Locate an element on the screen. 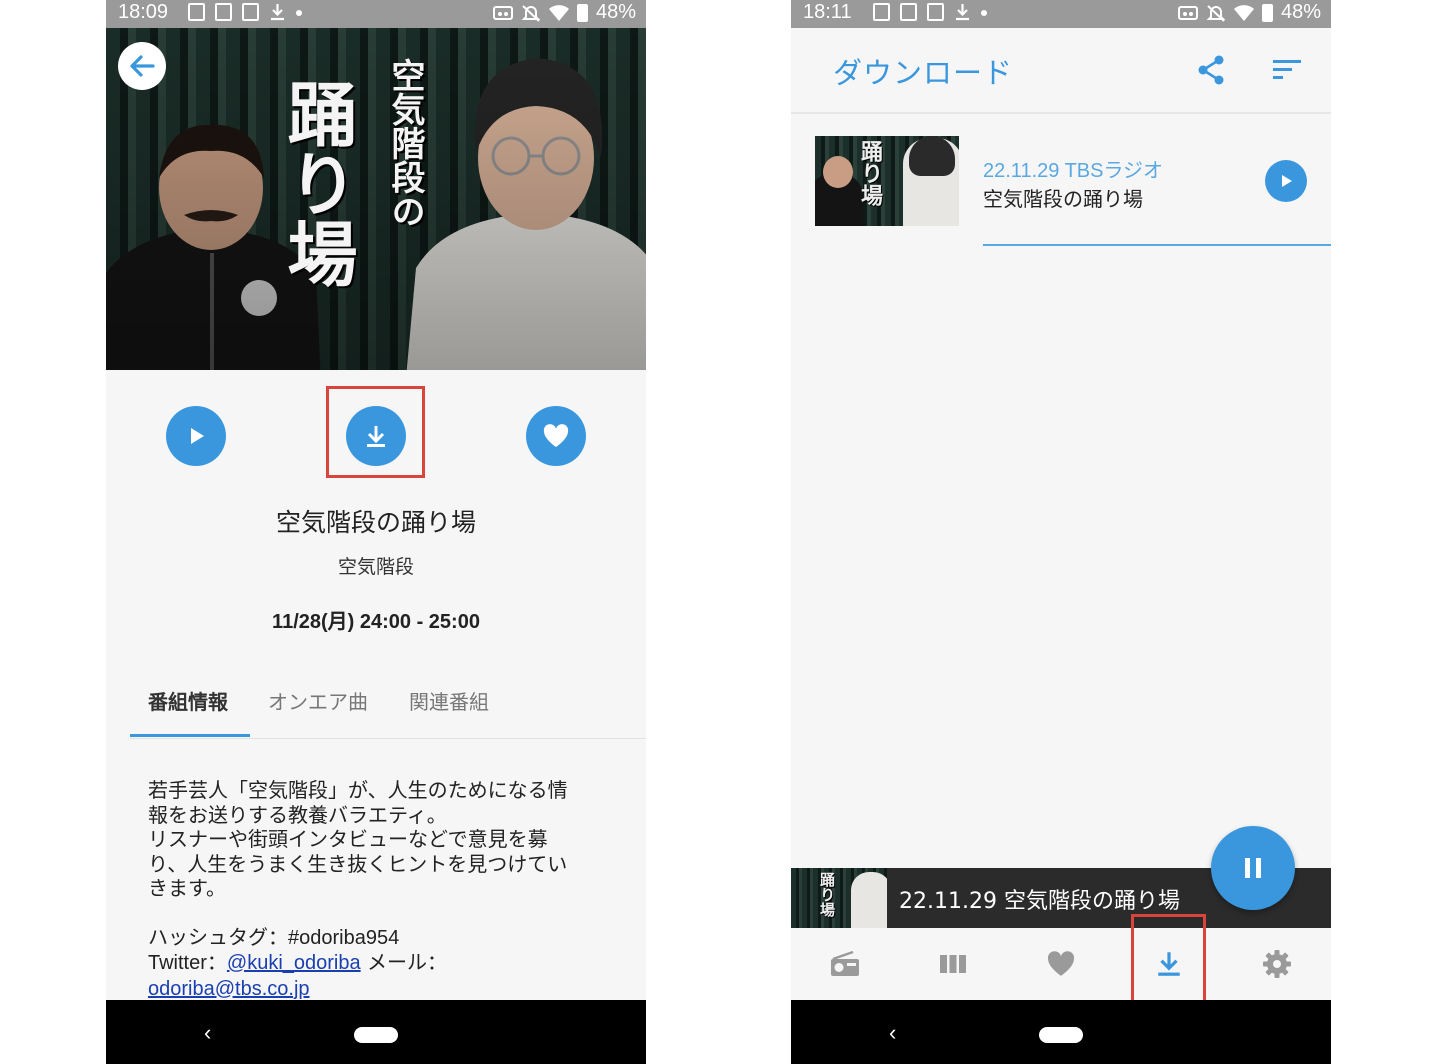  status-time: 18:11 is located at coordinates (827, 12).